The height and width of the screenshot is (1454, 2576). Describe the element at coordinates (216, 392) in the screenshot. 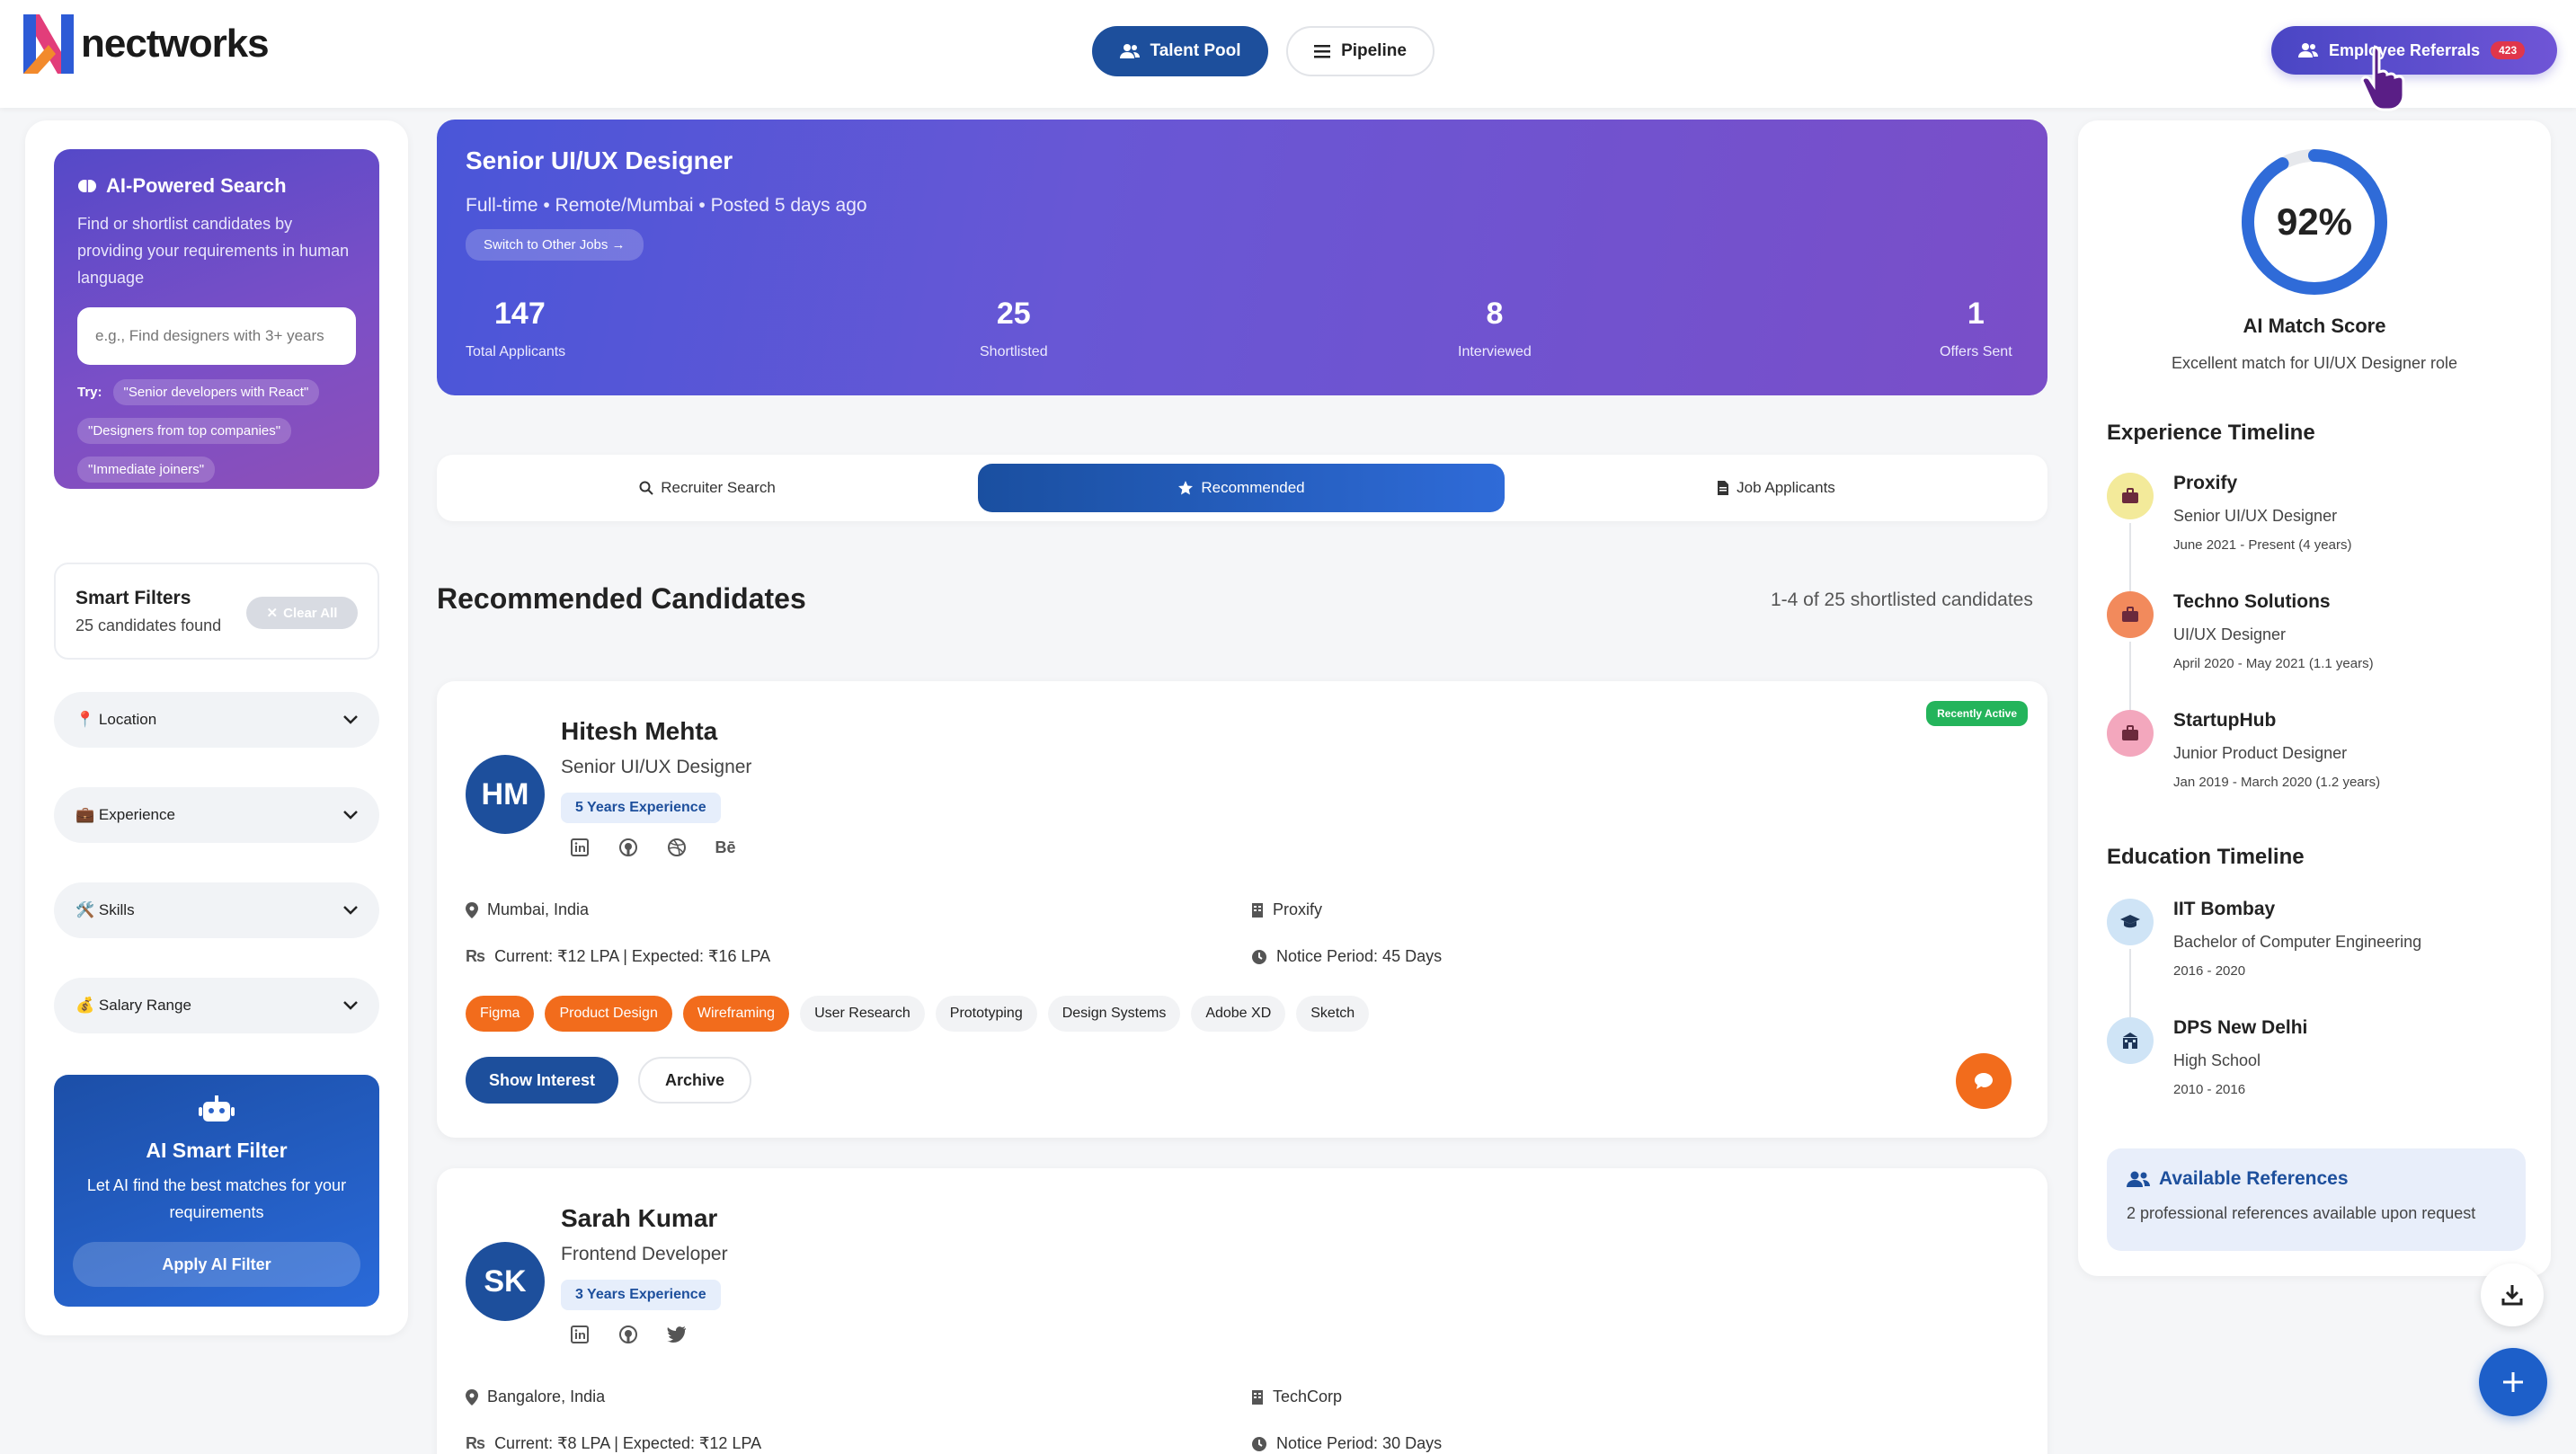

I see `suggestion-chip: "Senior developers with React"` at that location.